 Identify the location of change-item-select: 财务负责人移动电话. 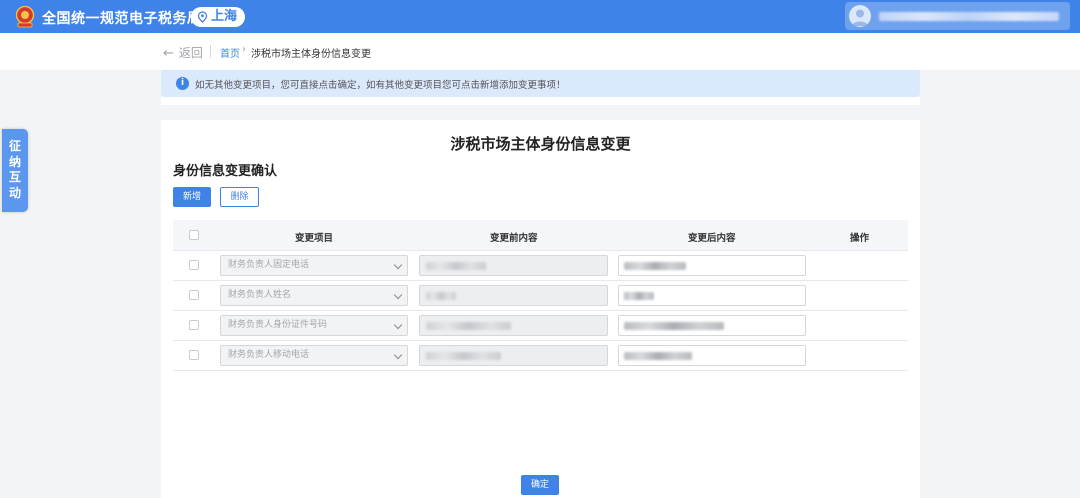
(314, 355).